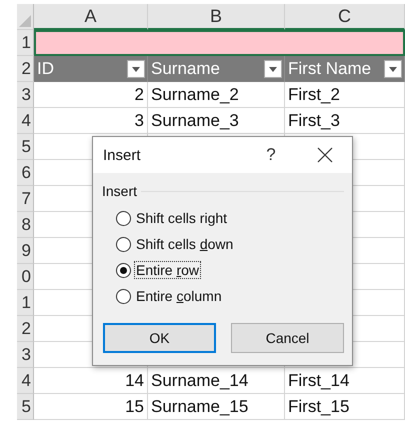 The width and height of the screenshot is (405, 441). What do you see at coordinates (25, 277) in the screenshot?
I see `row-header: 0` at bounding box center [25, 277].